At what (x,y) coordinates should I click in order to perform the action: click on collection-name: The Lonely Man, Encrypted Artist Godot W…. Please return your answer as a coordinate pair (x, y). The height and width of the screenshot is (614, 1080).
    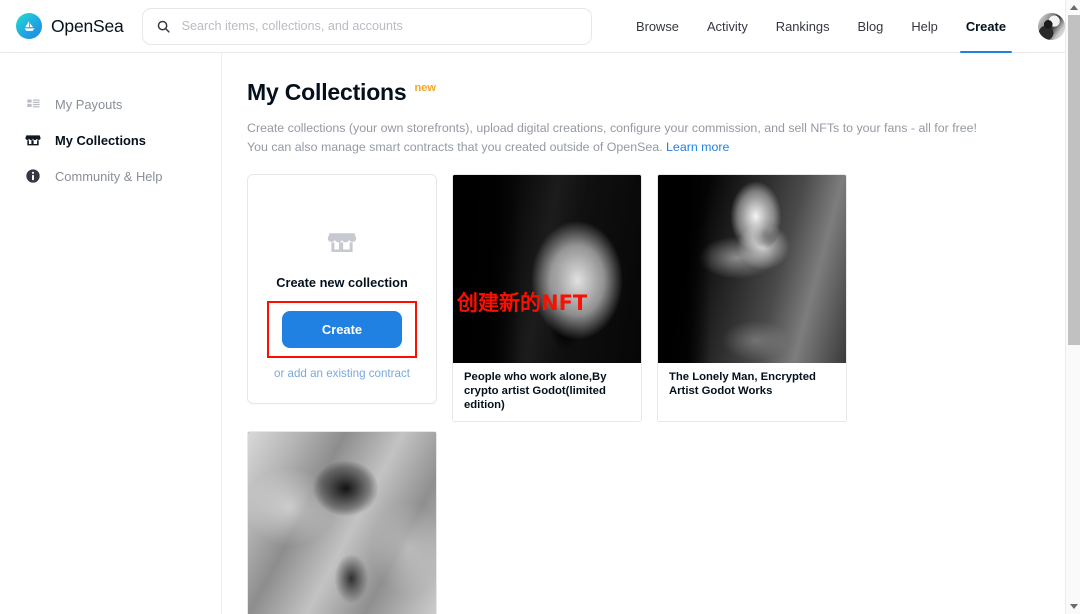
    Looking at the image, I should click on (742, 384).